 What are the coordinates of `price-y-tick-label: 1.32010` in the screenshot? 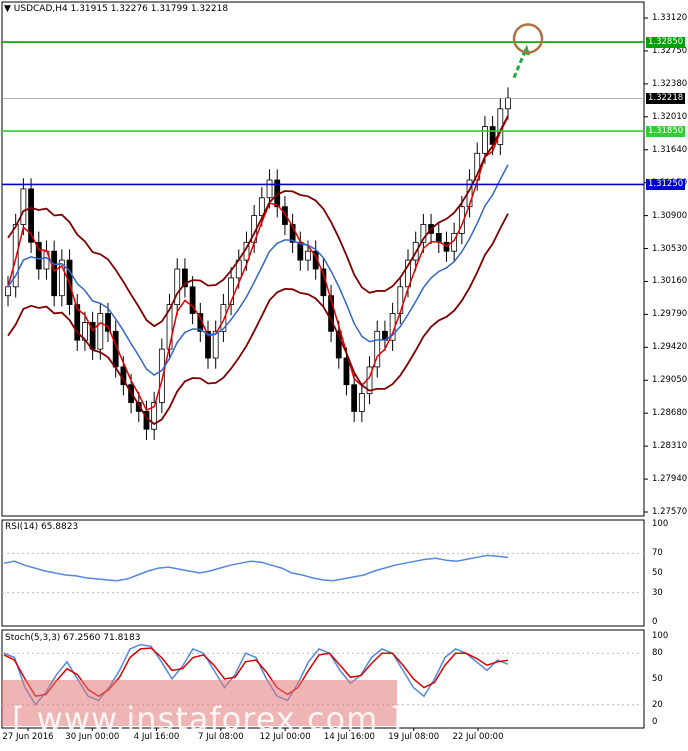 It's located at (670, 116).